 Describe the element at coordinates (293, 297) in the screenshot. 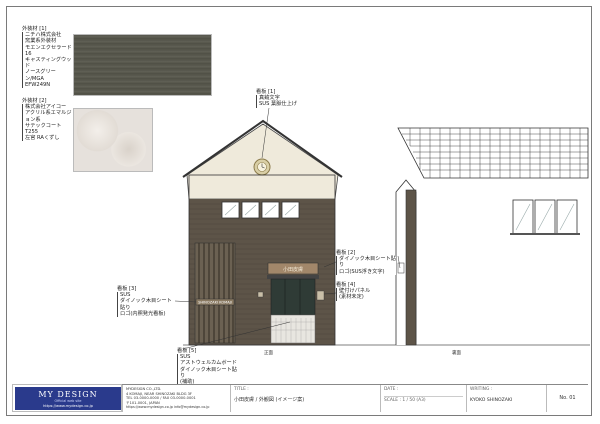

I see `entrance-door` at that location.